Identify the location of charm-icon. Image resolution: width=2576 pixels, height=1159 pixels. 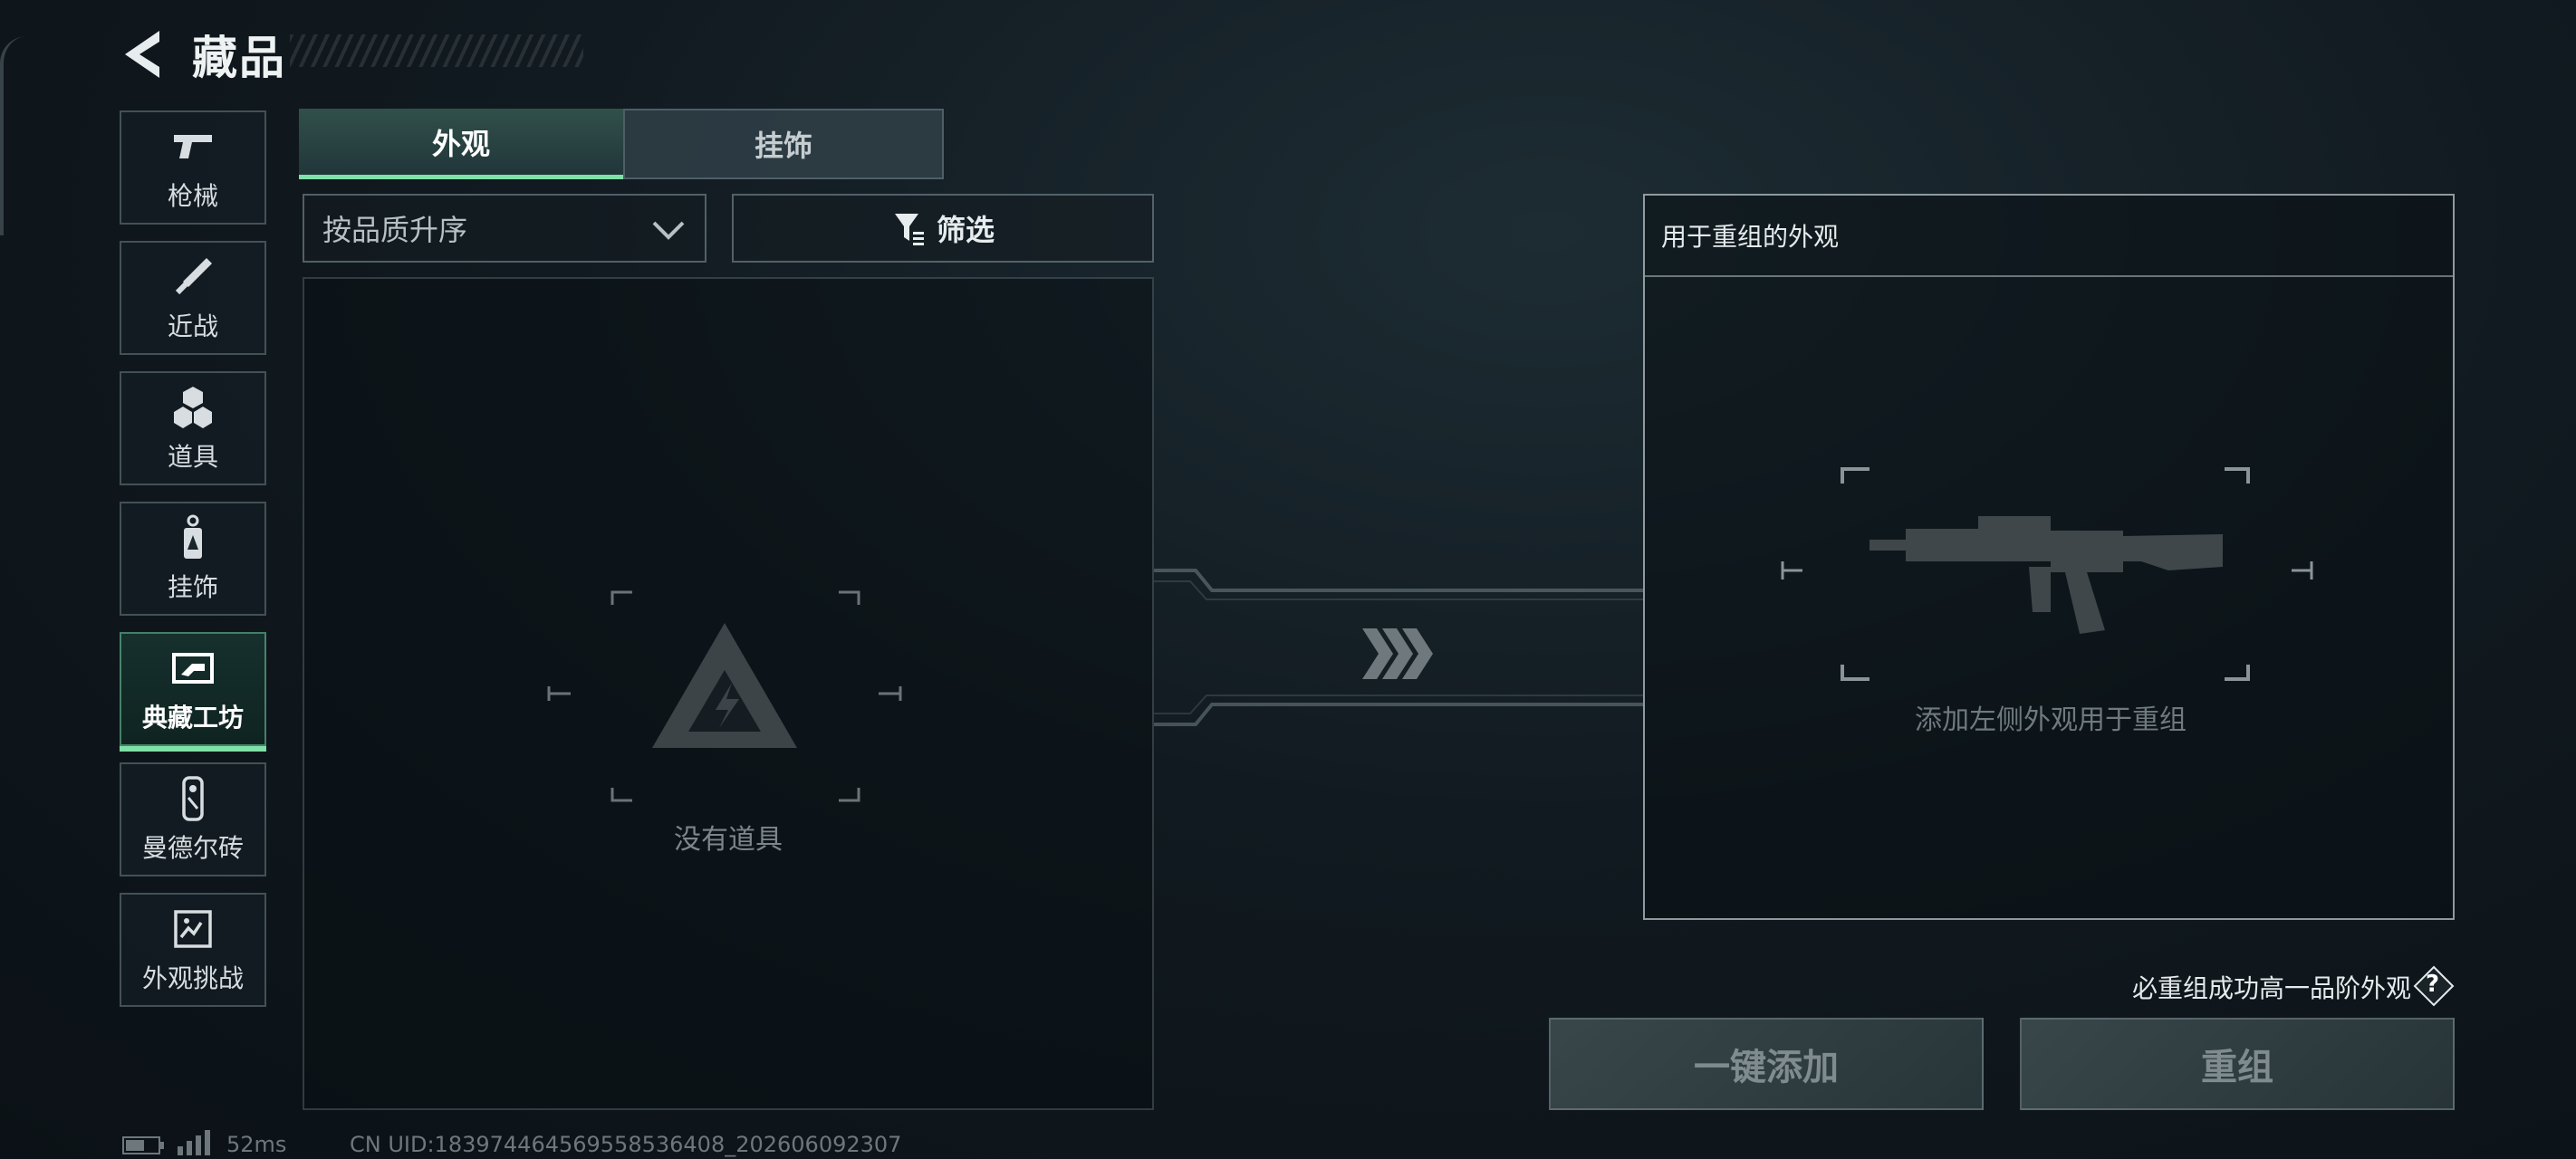
(193, 536).